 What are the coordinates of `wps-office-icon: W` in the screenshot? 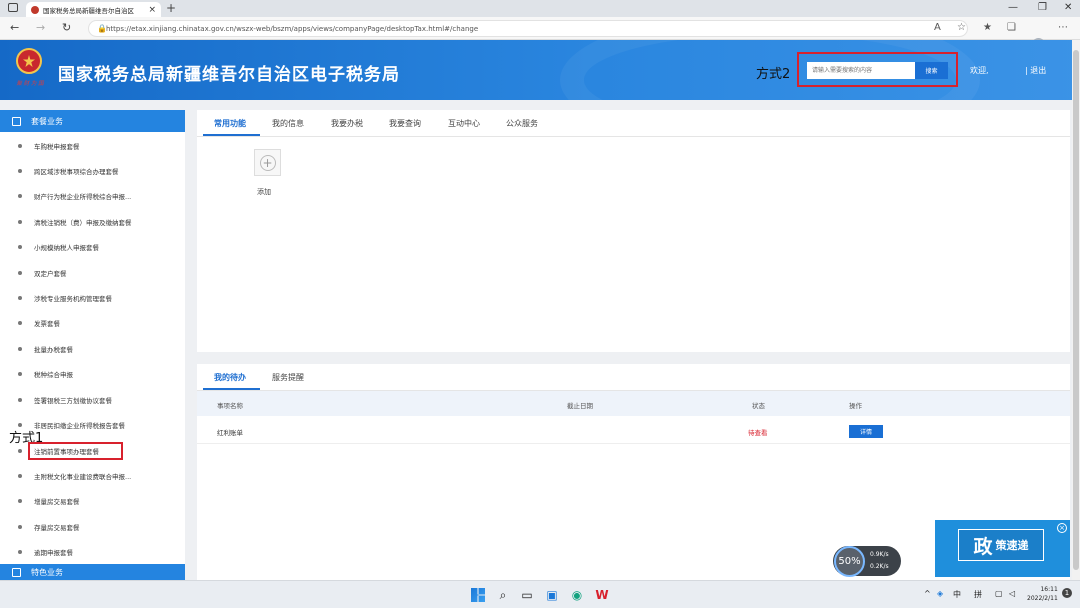 It's located at (602, 595).